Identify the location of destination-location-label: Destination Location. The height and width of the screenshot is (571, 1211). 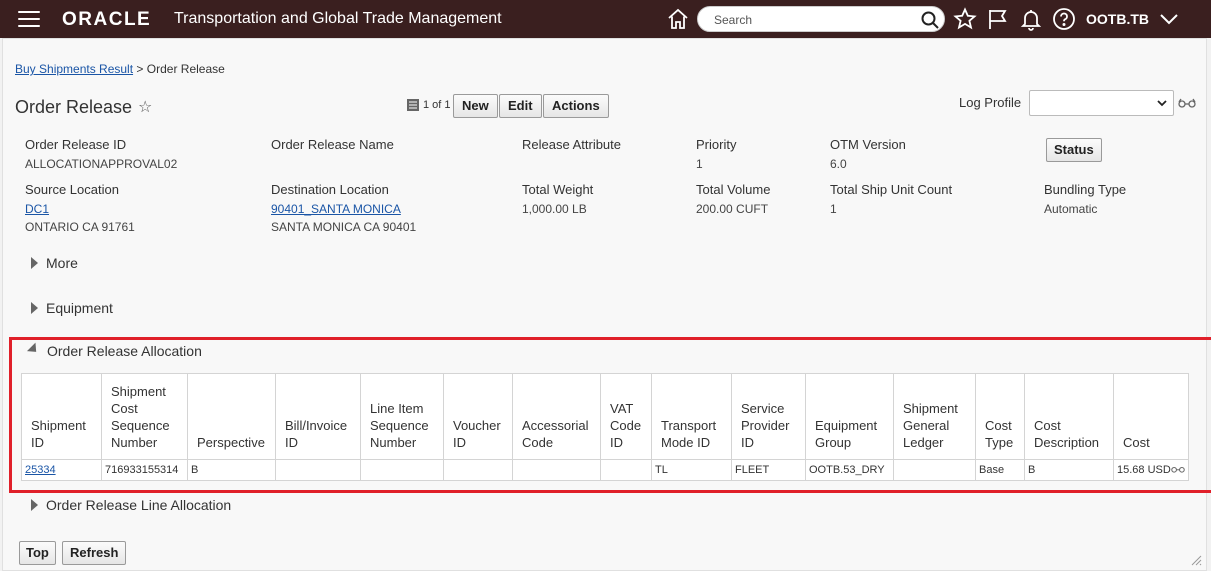
(330, 189).